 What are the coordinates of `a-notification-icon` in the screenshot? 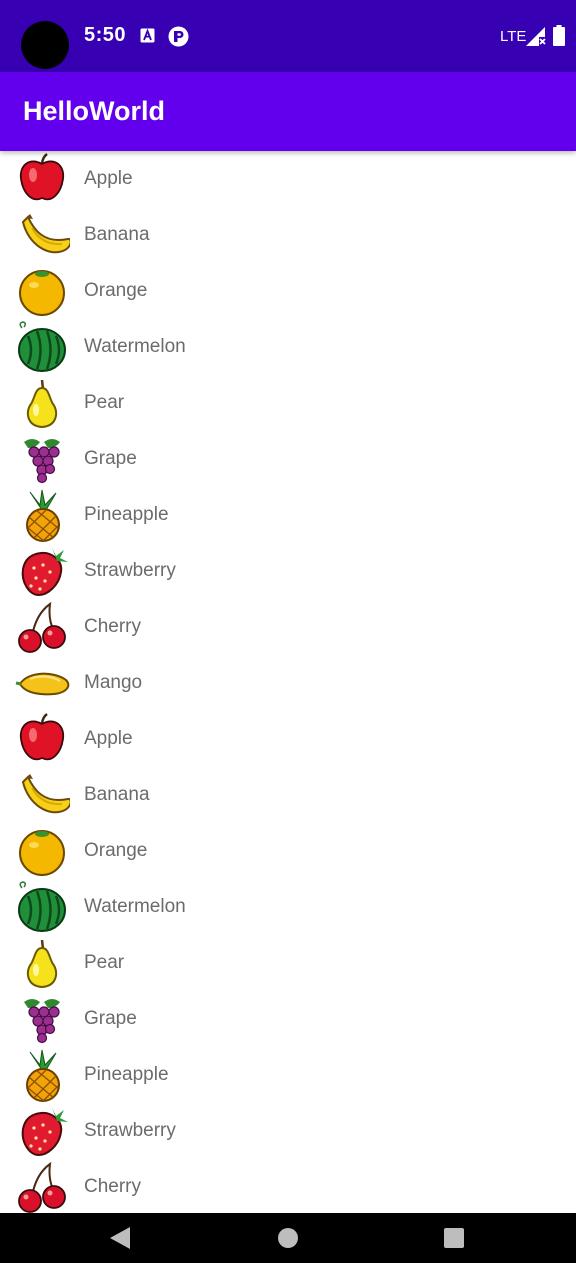 It's located at (147, 35).